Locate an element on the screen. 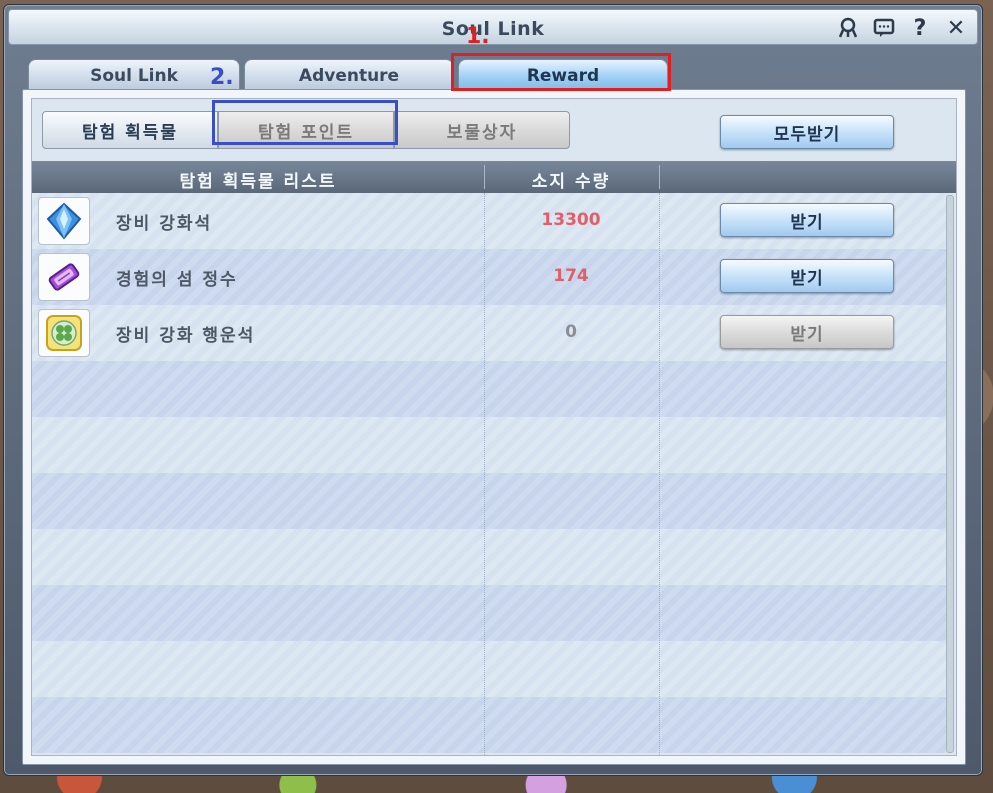 This screenshot has width=993, height=793. subtab-exploration-points: 탐험 포인트 is located at coordinates (306, 130).